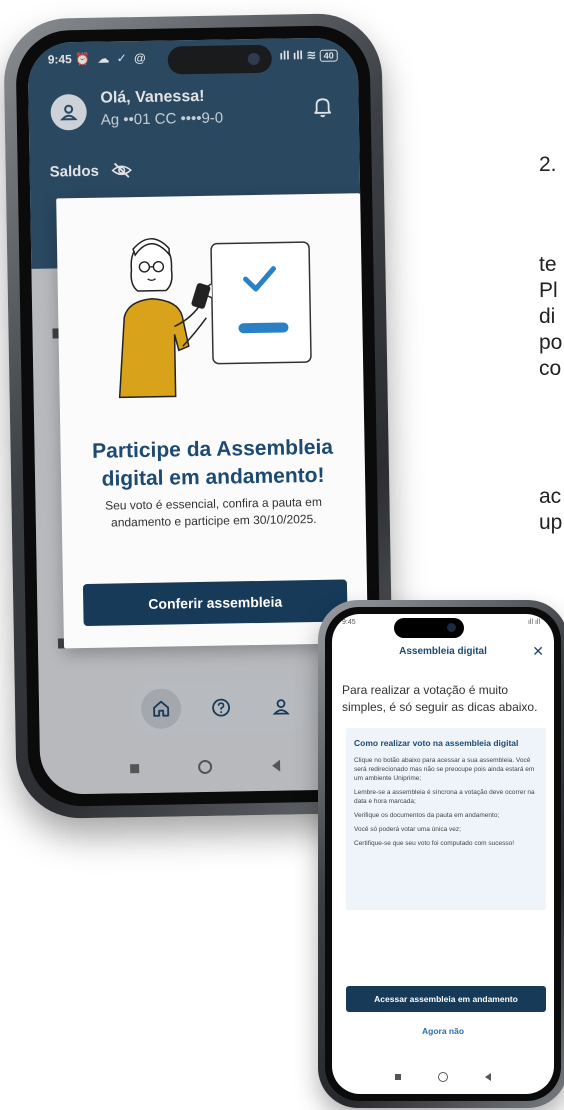  I want to click on slide-line: co, so click(550, 368).